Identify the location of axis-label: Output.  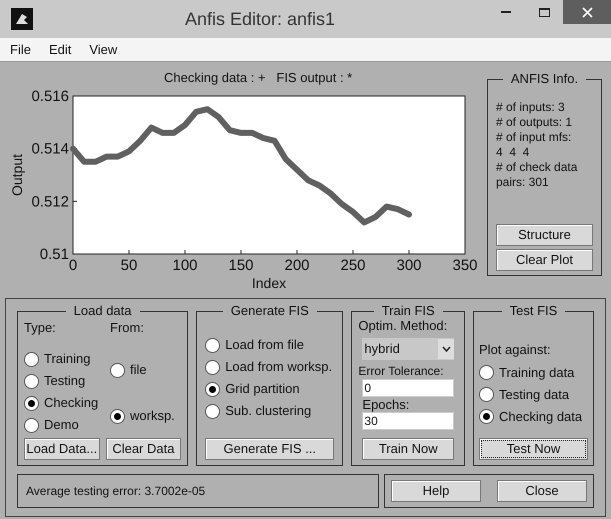
(17, 175).